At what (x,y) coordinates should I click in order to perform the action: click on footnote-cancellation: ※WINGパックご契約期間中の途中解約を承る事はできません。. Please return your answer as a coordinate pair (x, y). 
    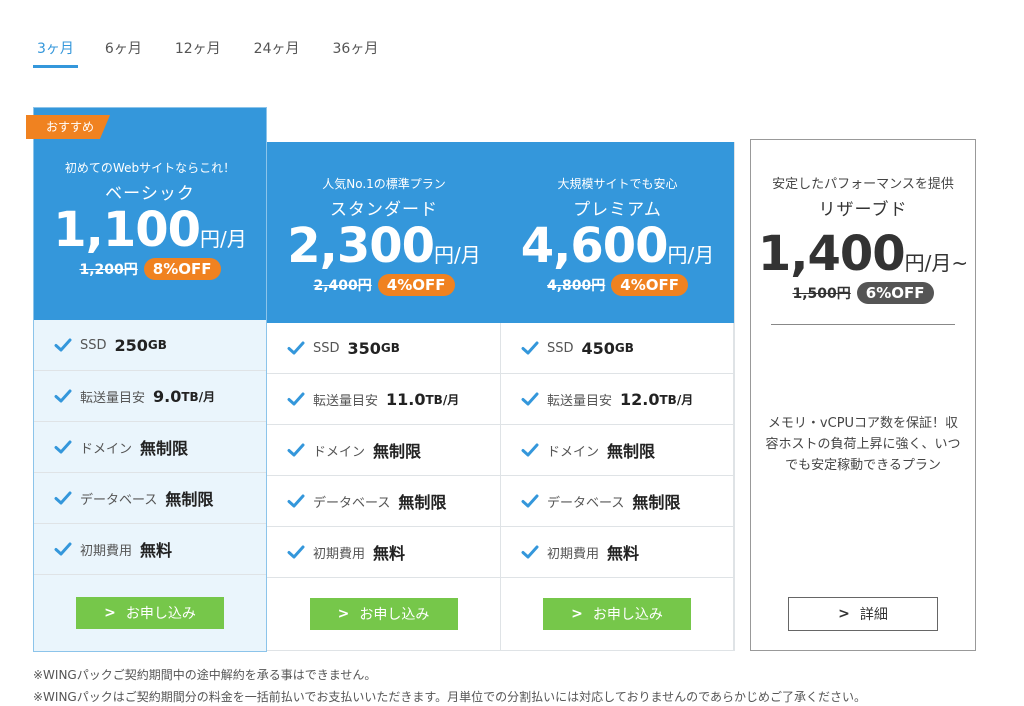
    Looking at the image, I should click on (205, 675).